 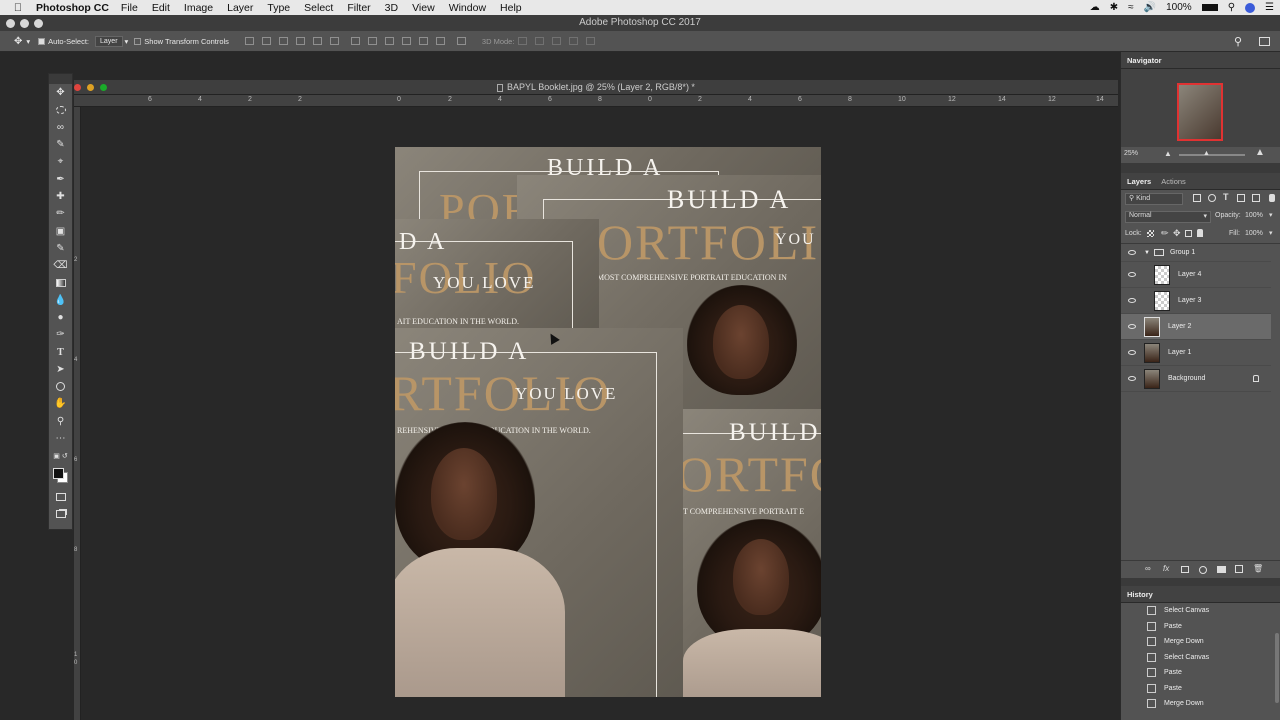 I want to click on layer-mask-icon, so click(x=1185, y=569).